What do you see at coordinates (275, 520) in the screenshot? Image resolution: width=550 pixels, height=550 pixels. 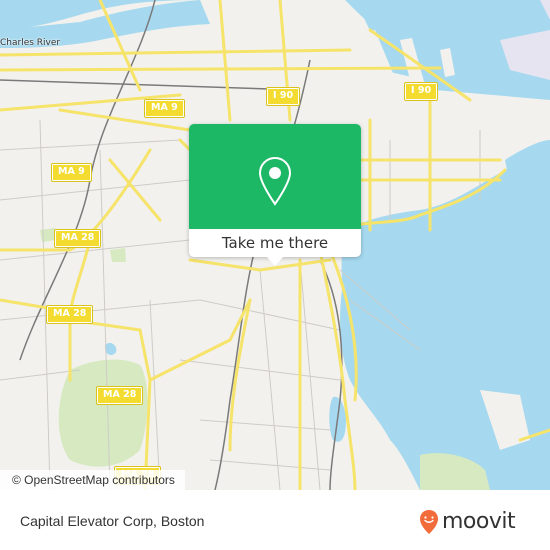 I see `footer-bar: Capital Elevator Corp, Boston moovit` at bounding box center [275, 520].